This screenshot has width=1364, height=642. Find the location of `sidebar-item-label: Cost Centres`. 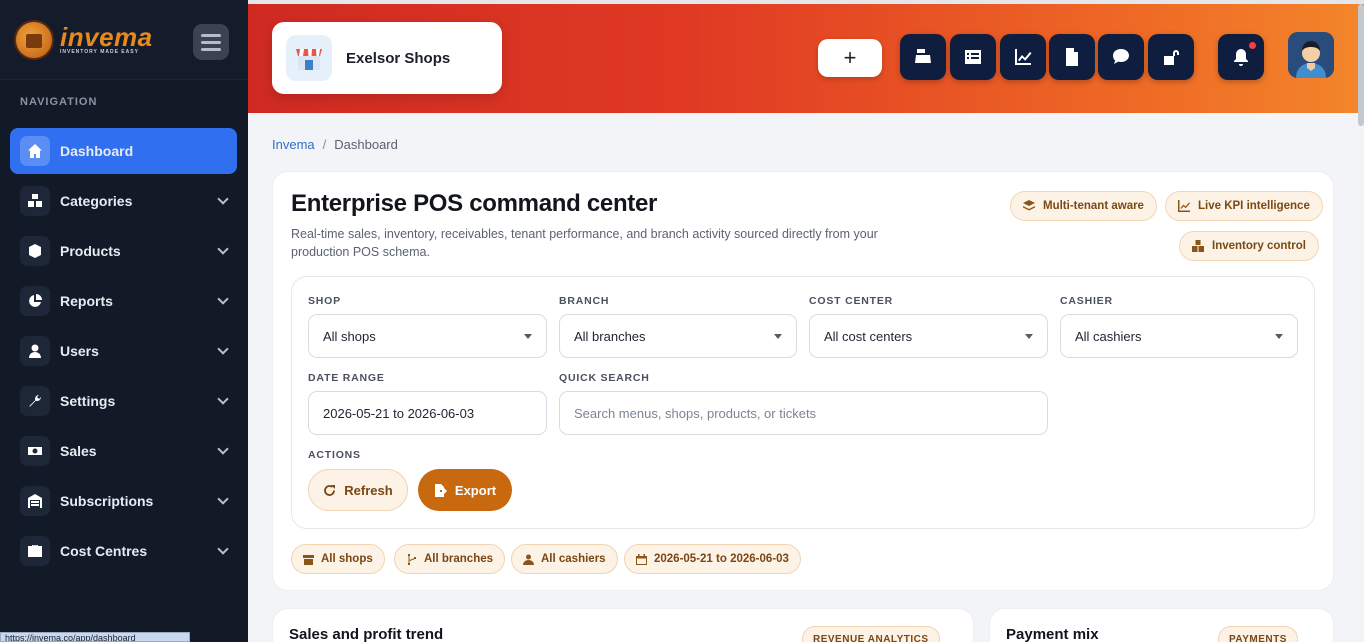

sidebar-item-label: Cost Centres is located at coordinates (104, 551).